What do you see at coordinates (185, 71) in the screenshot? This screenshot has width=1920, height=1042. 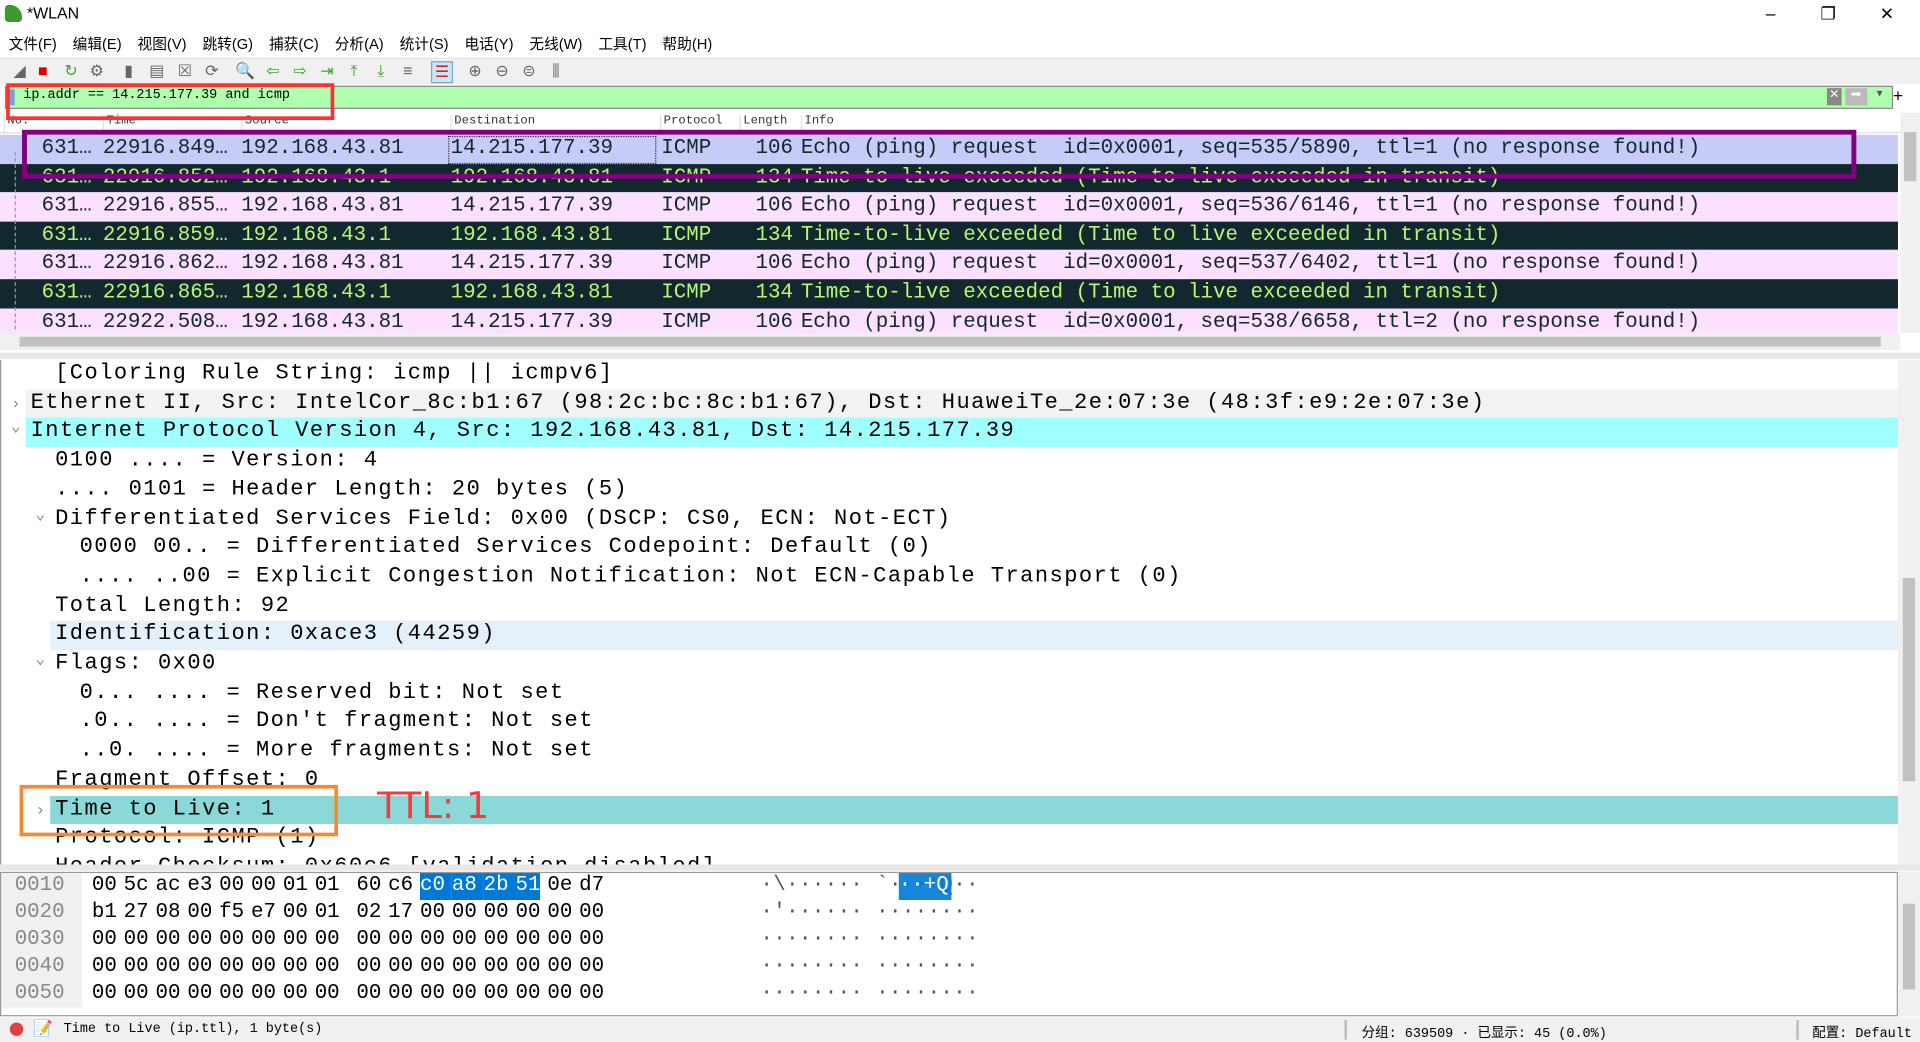 I see `close-file-icon: ☒` at bounding box center [185, 71].